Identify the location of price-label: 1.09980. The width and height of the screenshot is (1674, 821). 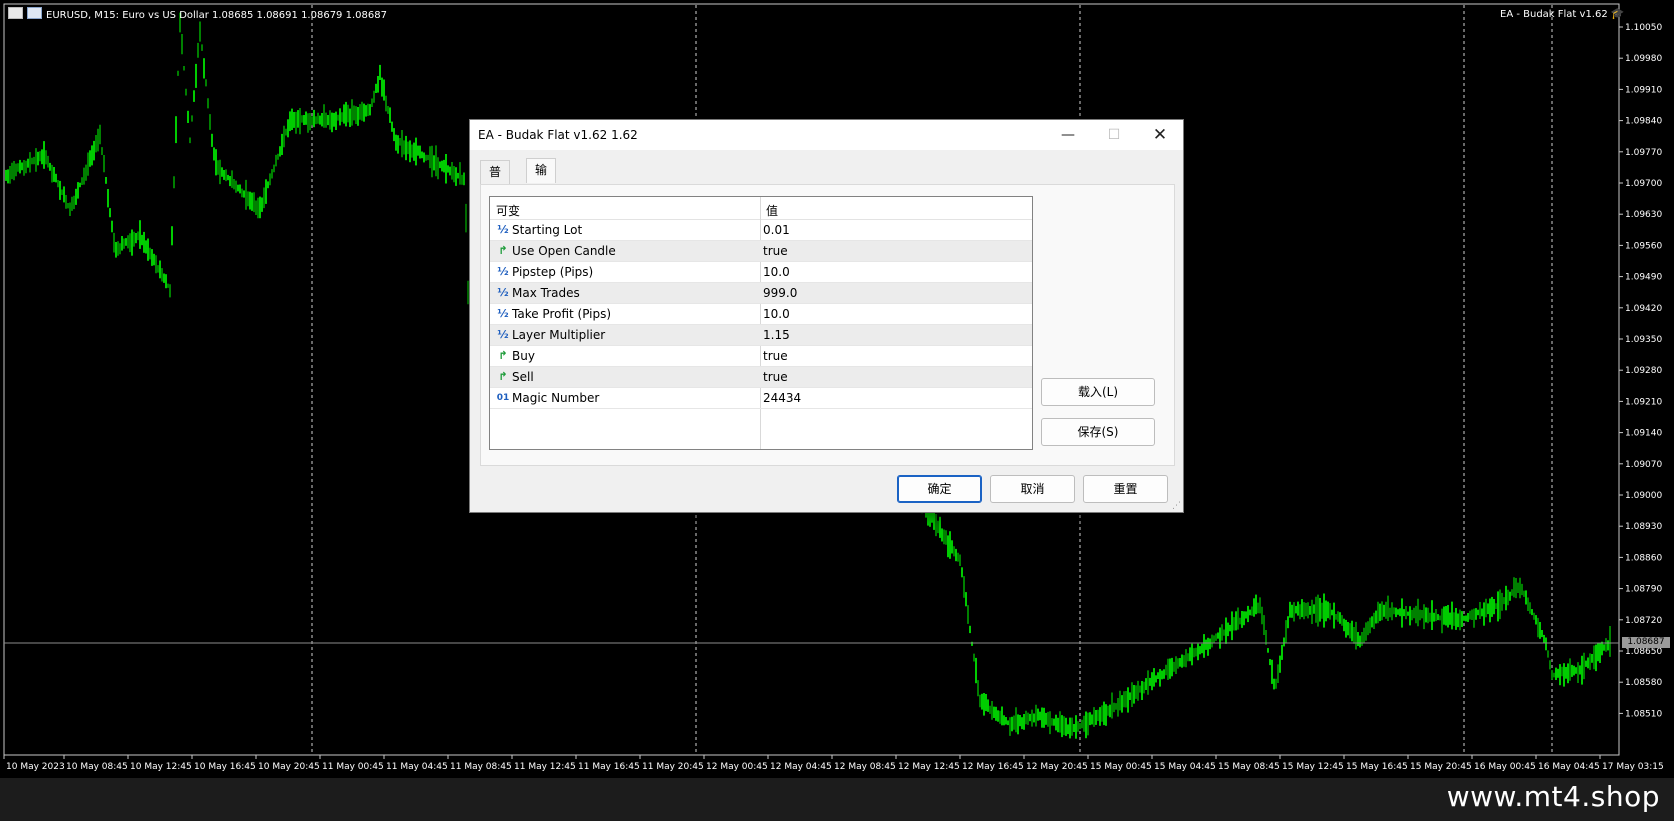
(1643, 59).